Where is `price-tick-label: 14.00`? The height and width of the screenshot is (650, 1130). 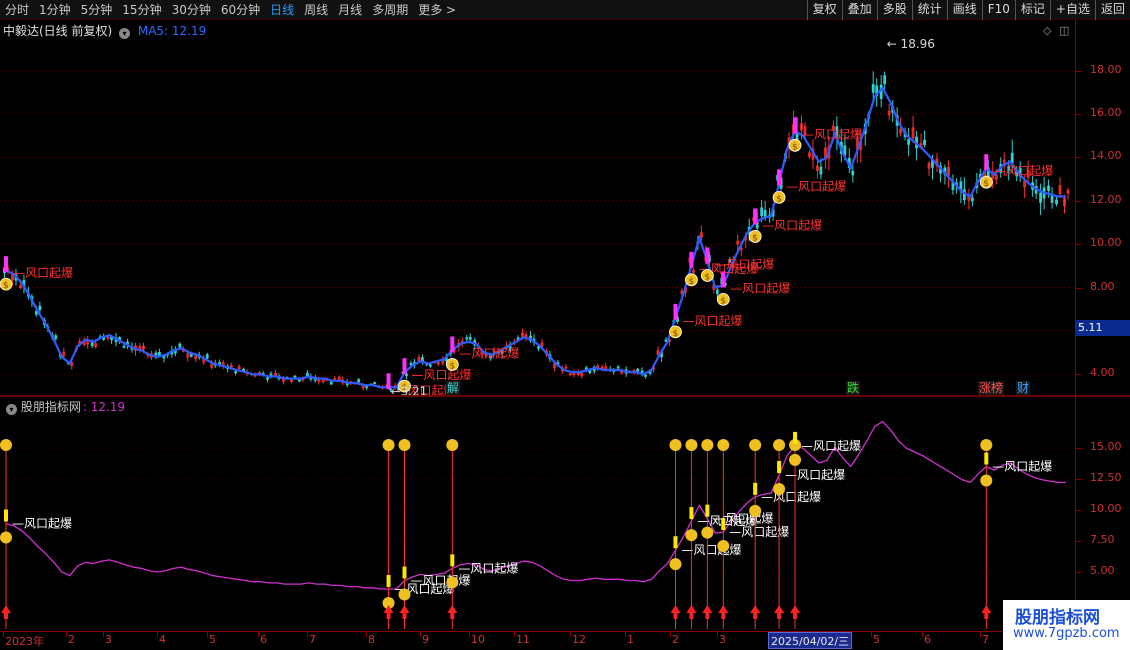
price-tick-label: 14.00 is located at coordinates (1106, 156).